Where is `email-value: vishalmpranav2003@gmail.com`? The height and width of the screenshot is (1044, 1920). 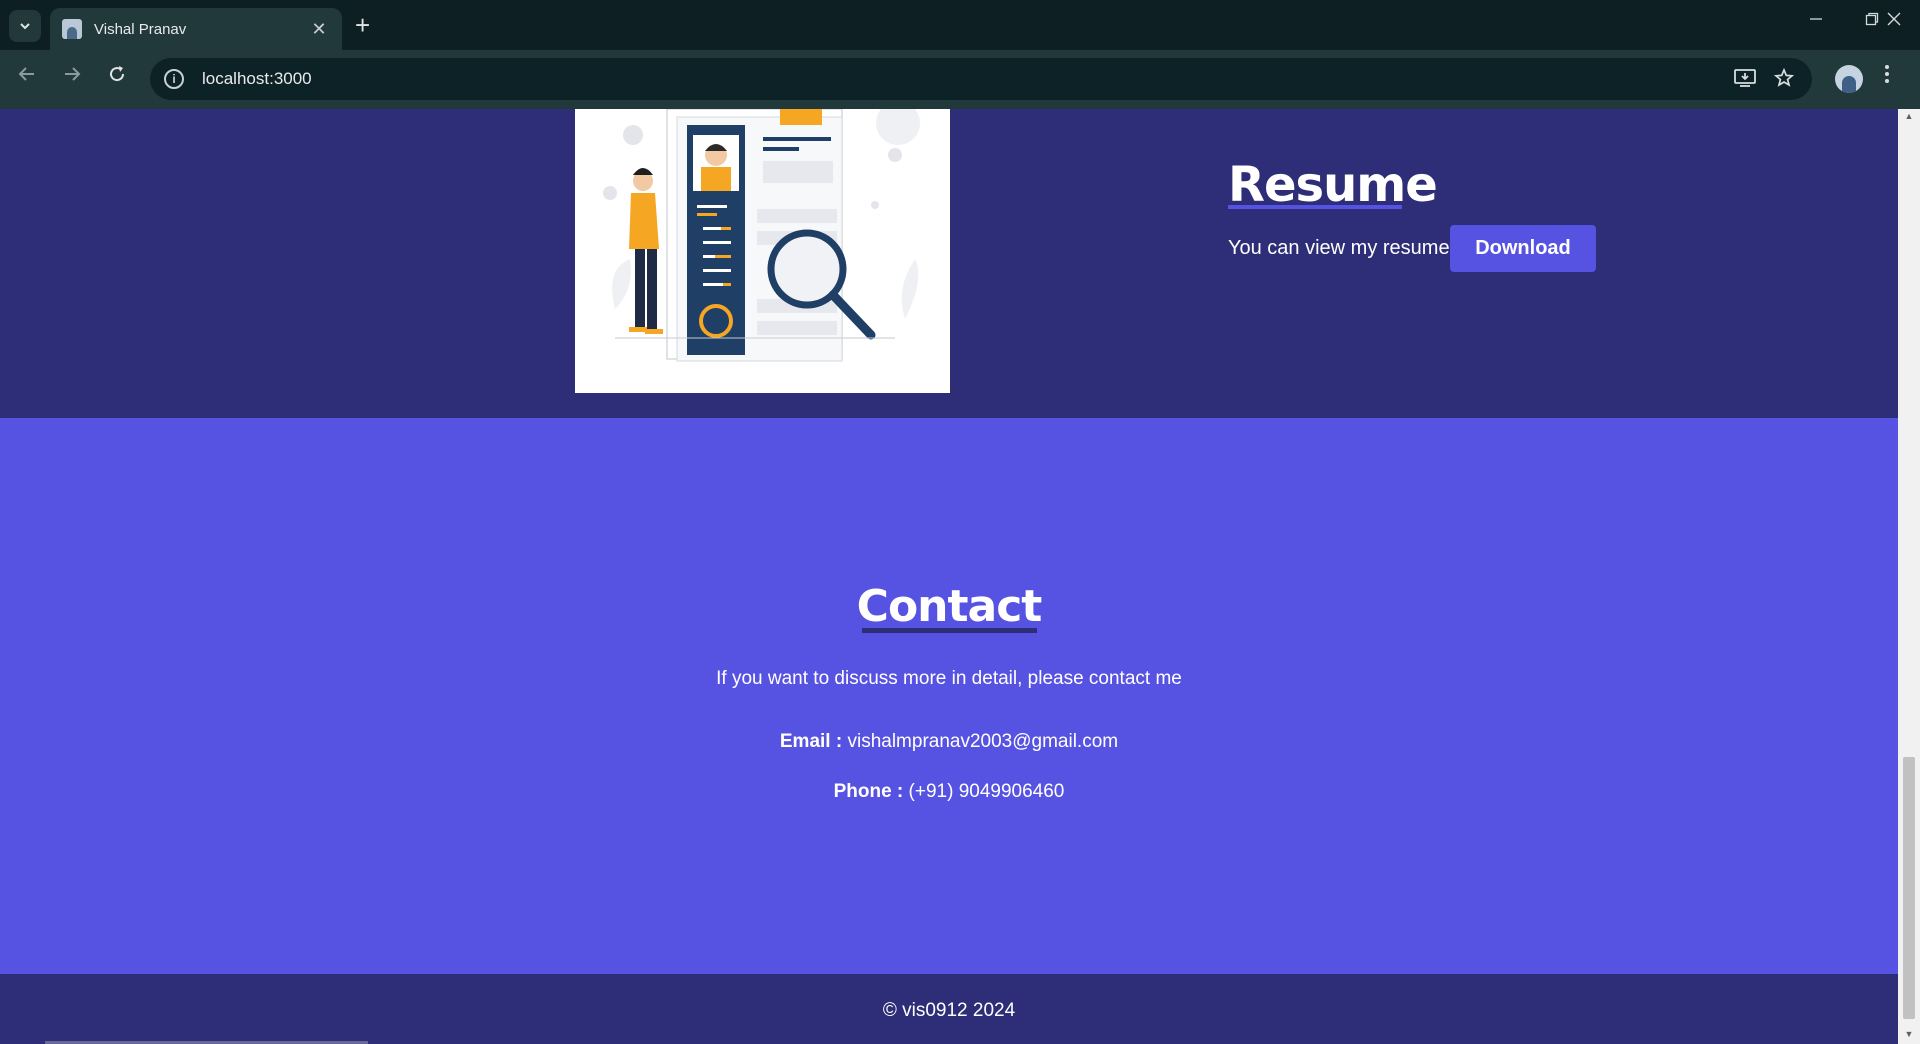
email-value: vishalmpranav2003@gmail.com is located at coordinates (982, 741).